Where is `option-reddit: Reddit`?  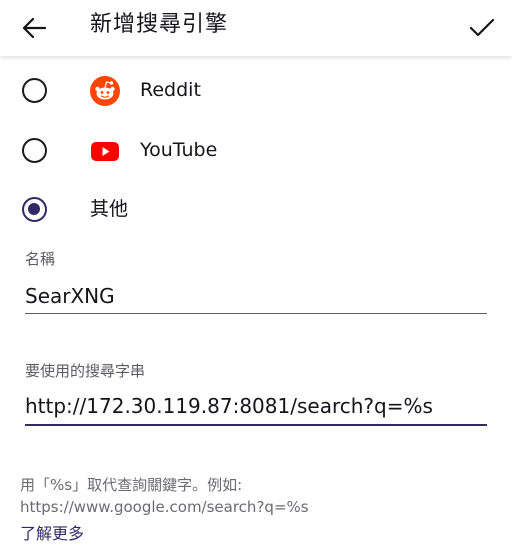
option-reddit: Reddit is located at coordinates (256, 90).